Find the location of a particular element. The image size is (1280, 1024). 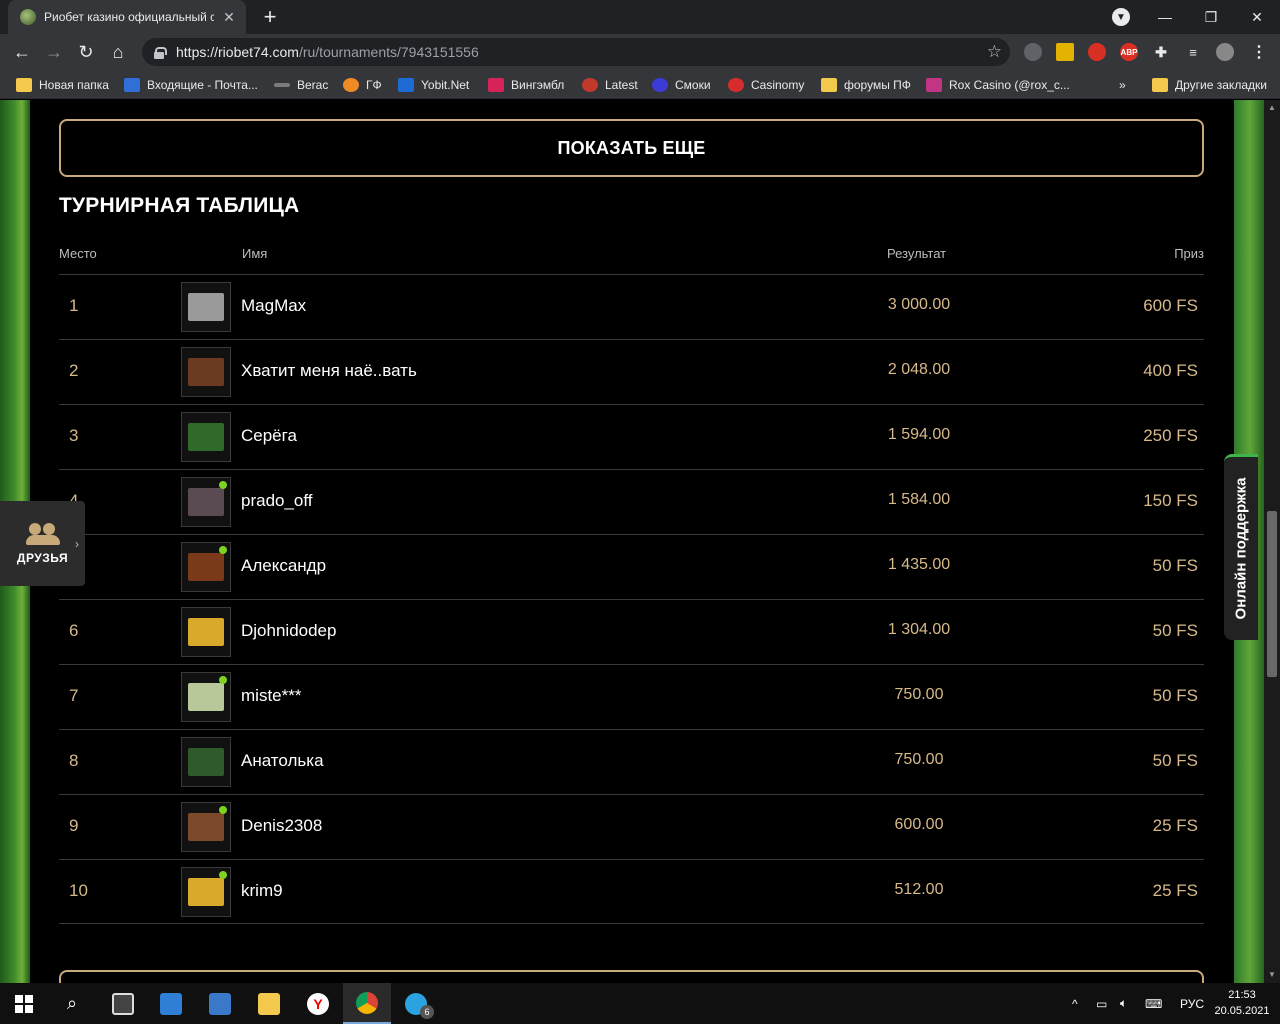

volume-icon: 🔈︎ is located at coordinates (1123, 1003).